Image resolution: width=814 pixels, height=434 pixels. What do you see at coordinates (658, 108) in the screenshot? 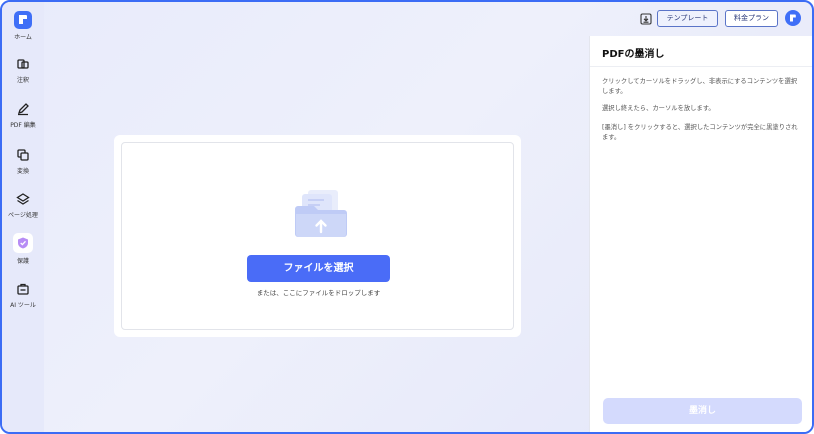
I see `instruction-text-2: 選択し終えたら、カーソルを放します。` at bounding box center [658, 108].